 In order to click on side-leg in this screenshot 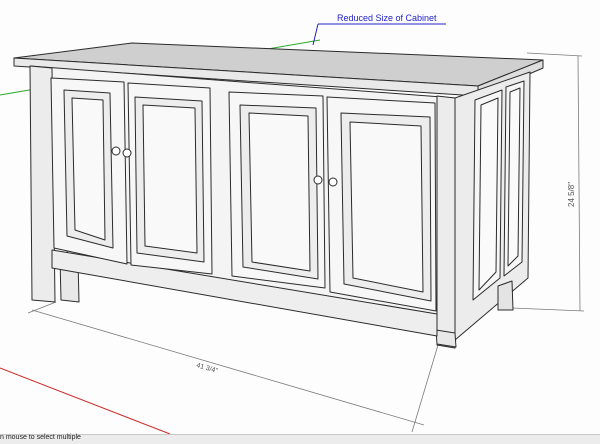, I will do `click(505, 295)`.